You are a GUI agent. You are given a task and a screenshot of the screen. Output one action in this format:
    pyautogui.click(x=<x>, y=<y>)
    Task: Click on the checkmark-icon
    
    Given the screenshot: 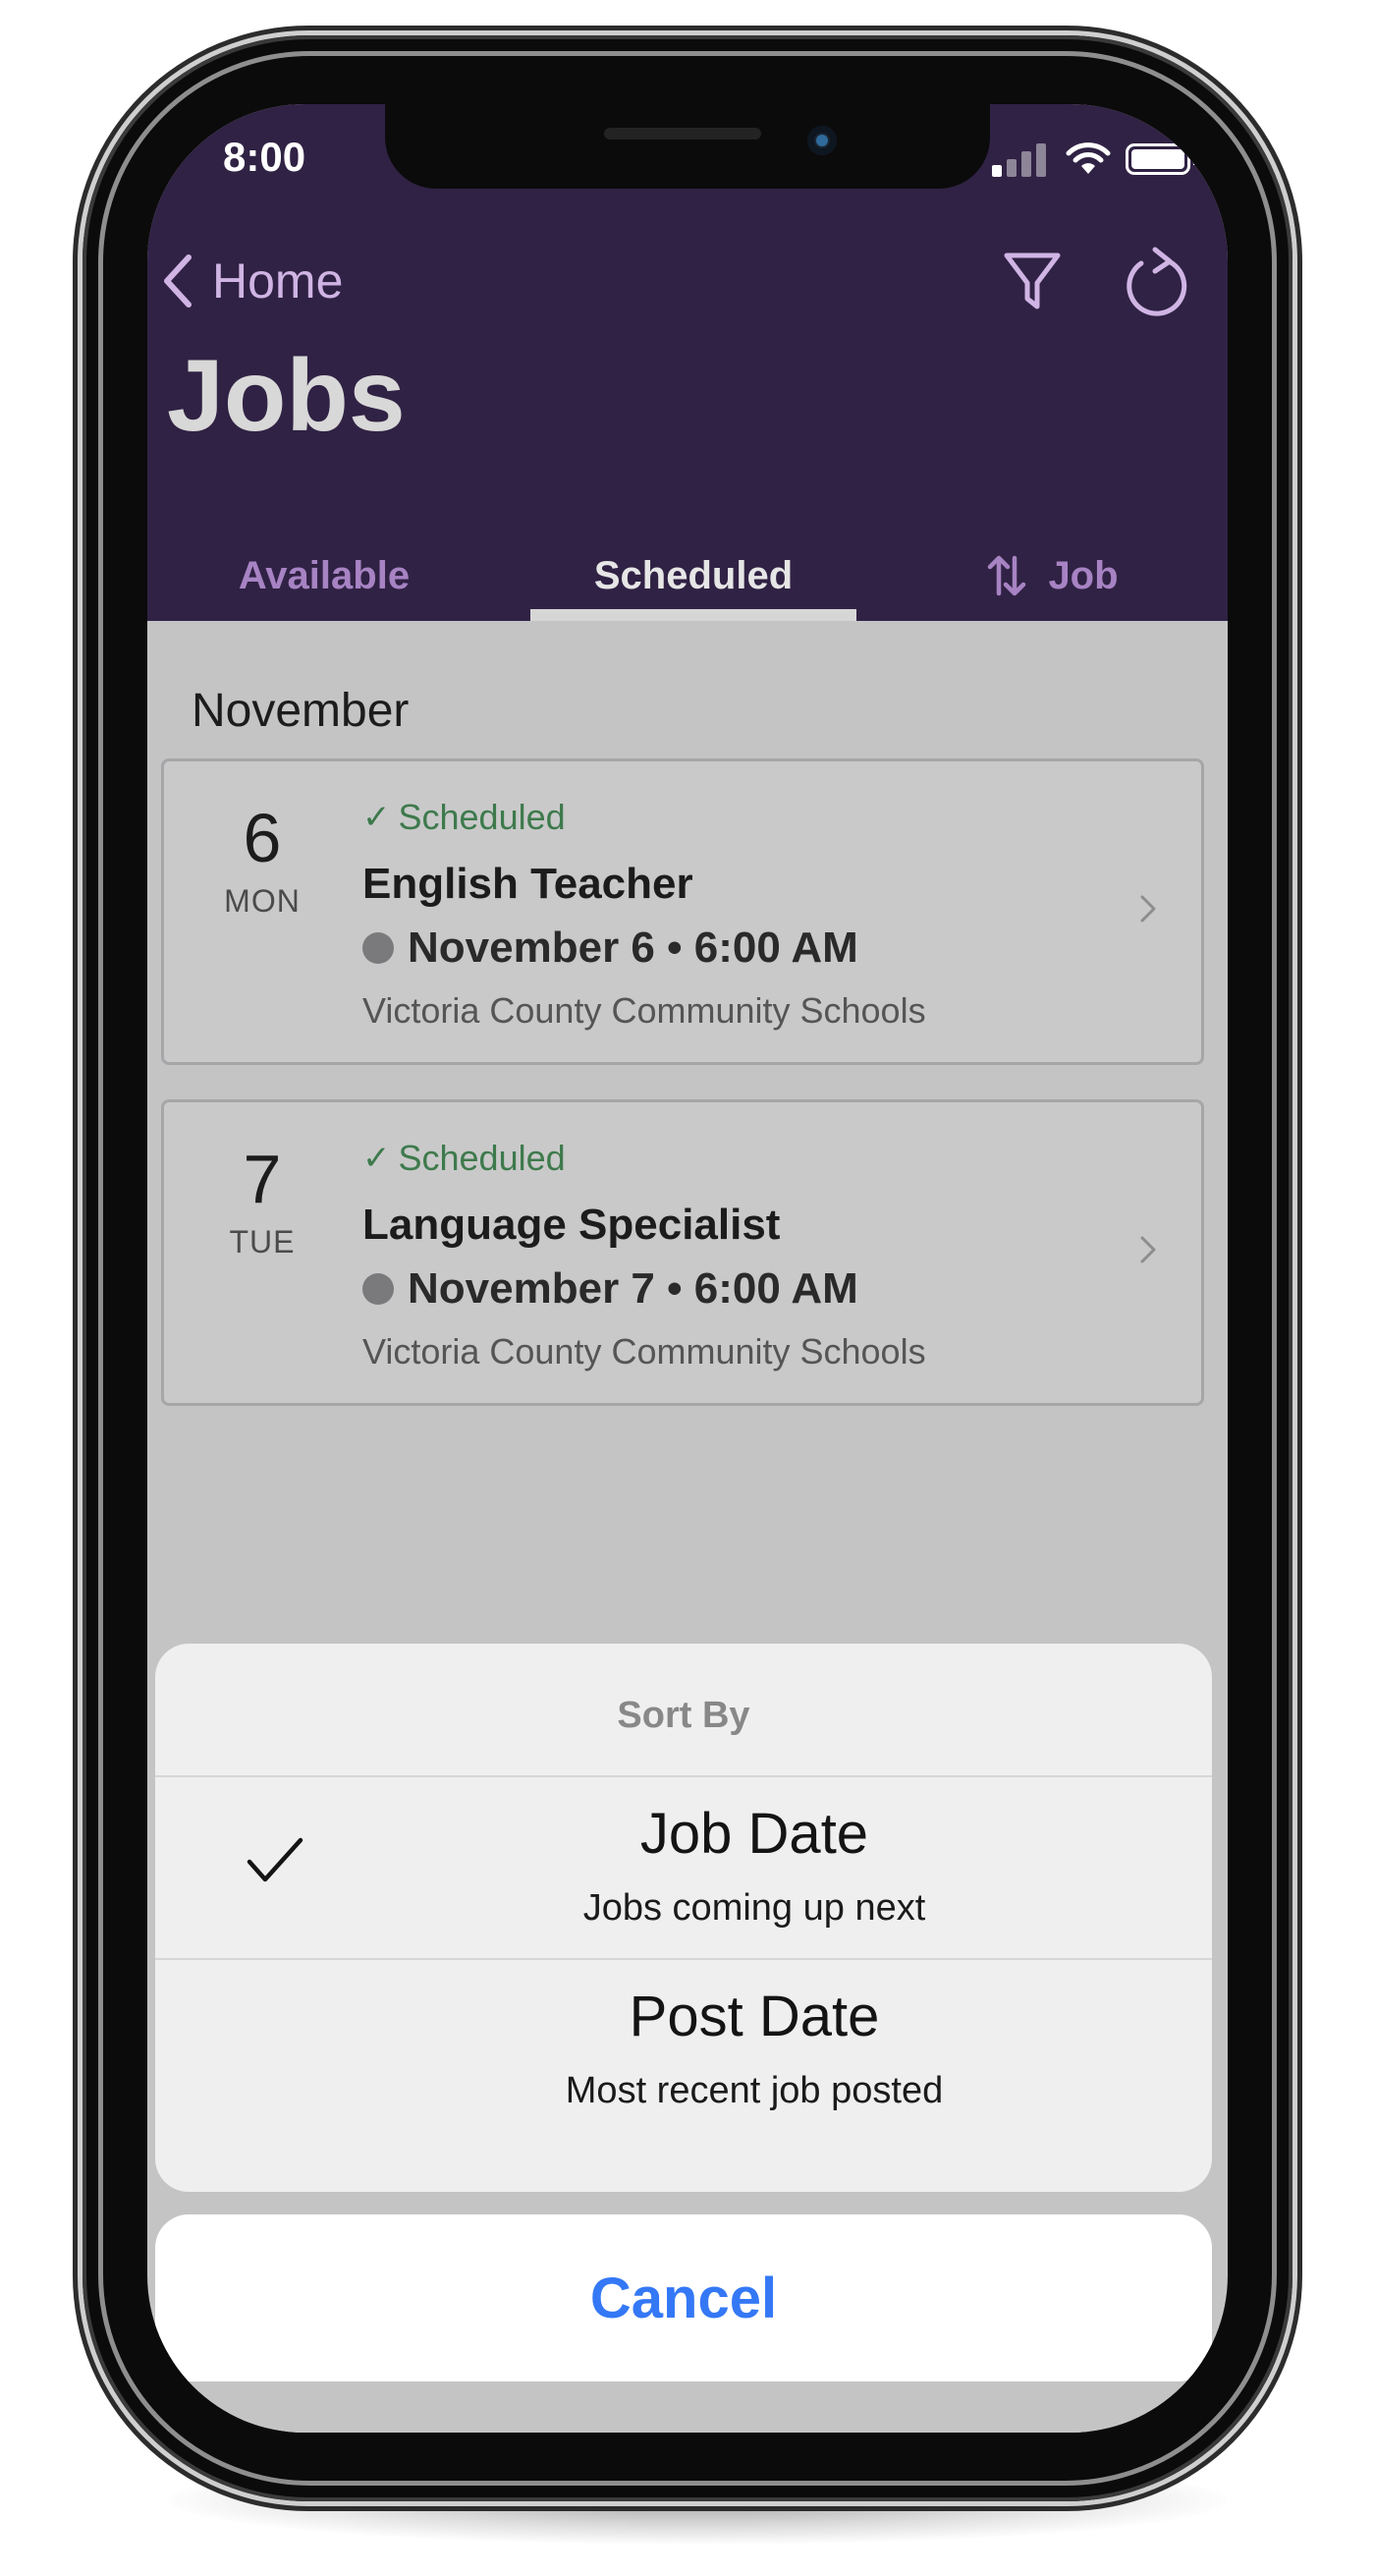 What is the action you would take?
    pyautogui.click(x=275, y=1859)
    